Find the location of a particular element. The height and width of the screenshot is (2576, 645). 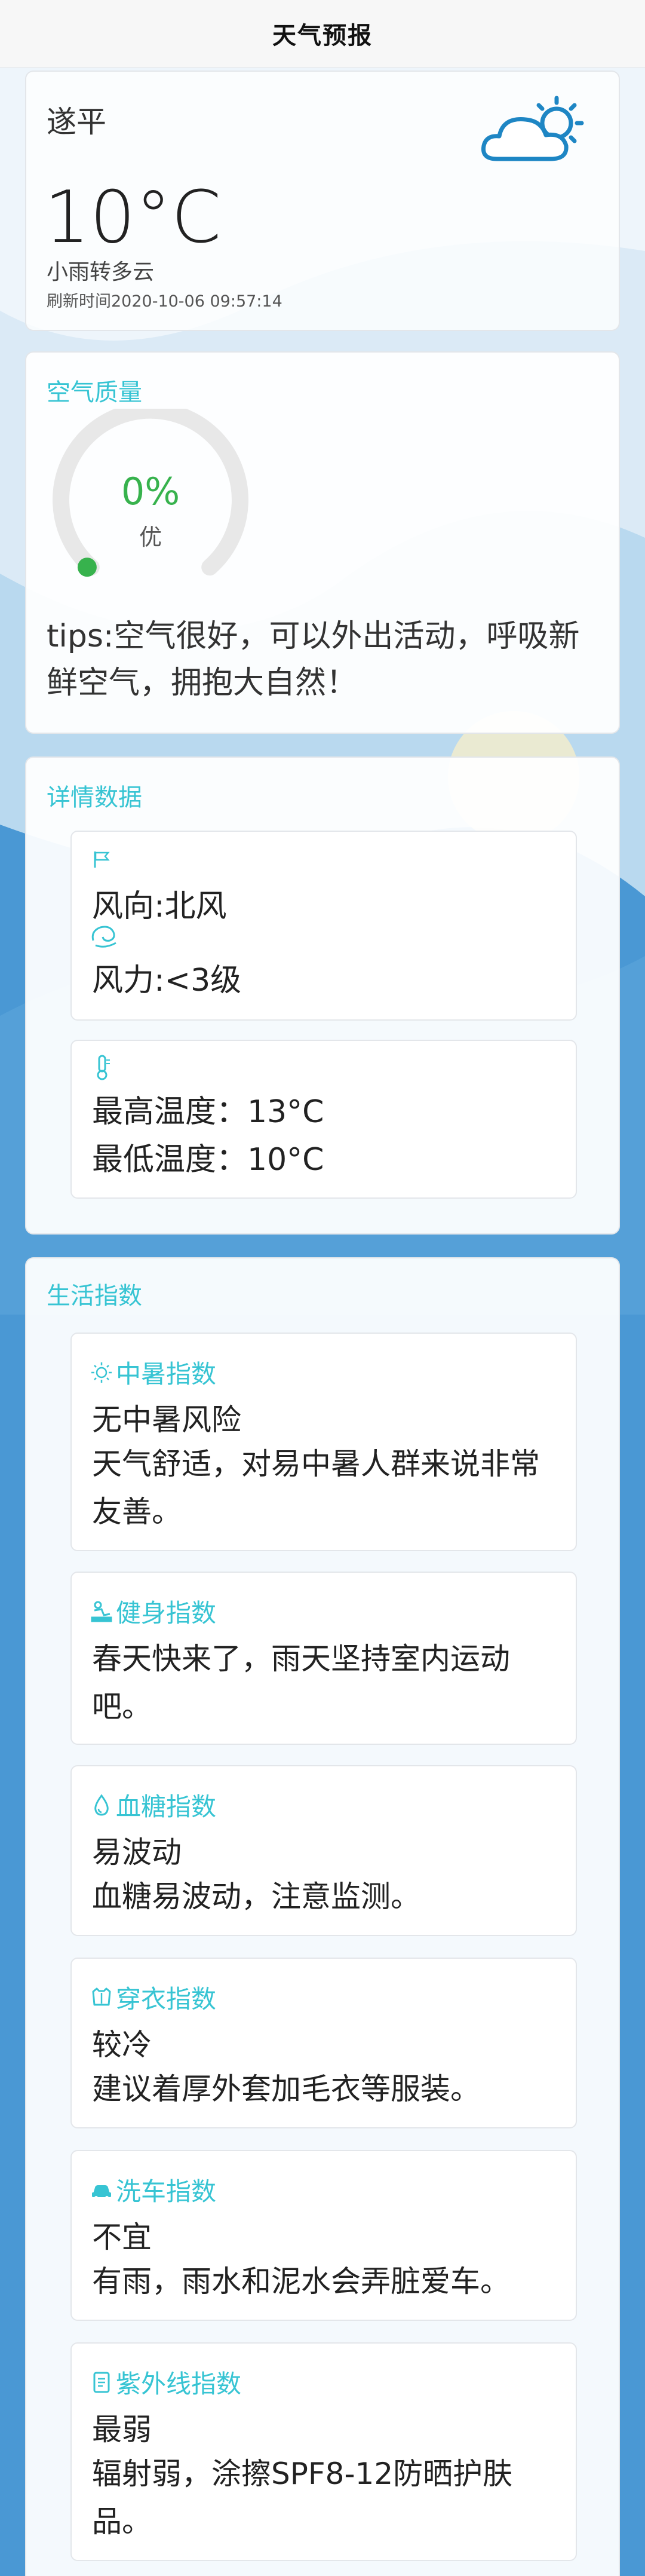

index-header: 健身指数 is located at coordinates (153, 1611).